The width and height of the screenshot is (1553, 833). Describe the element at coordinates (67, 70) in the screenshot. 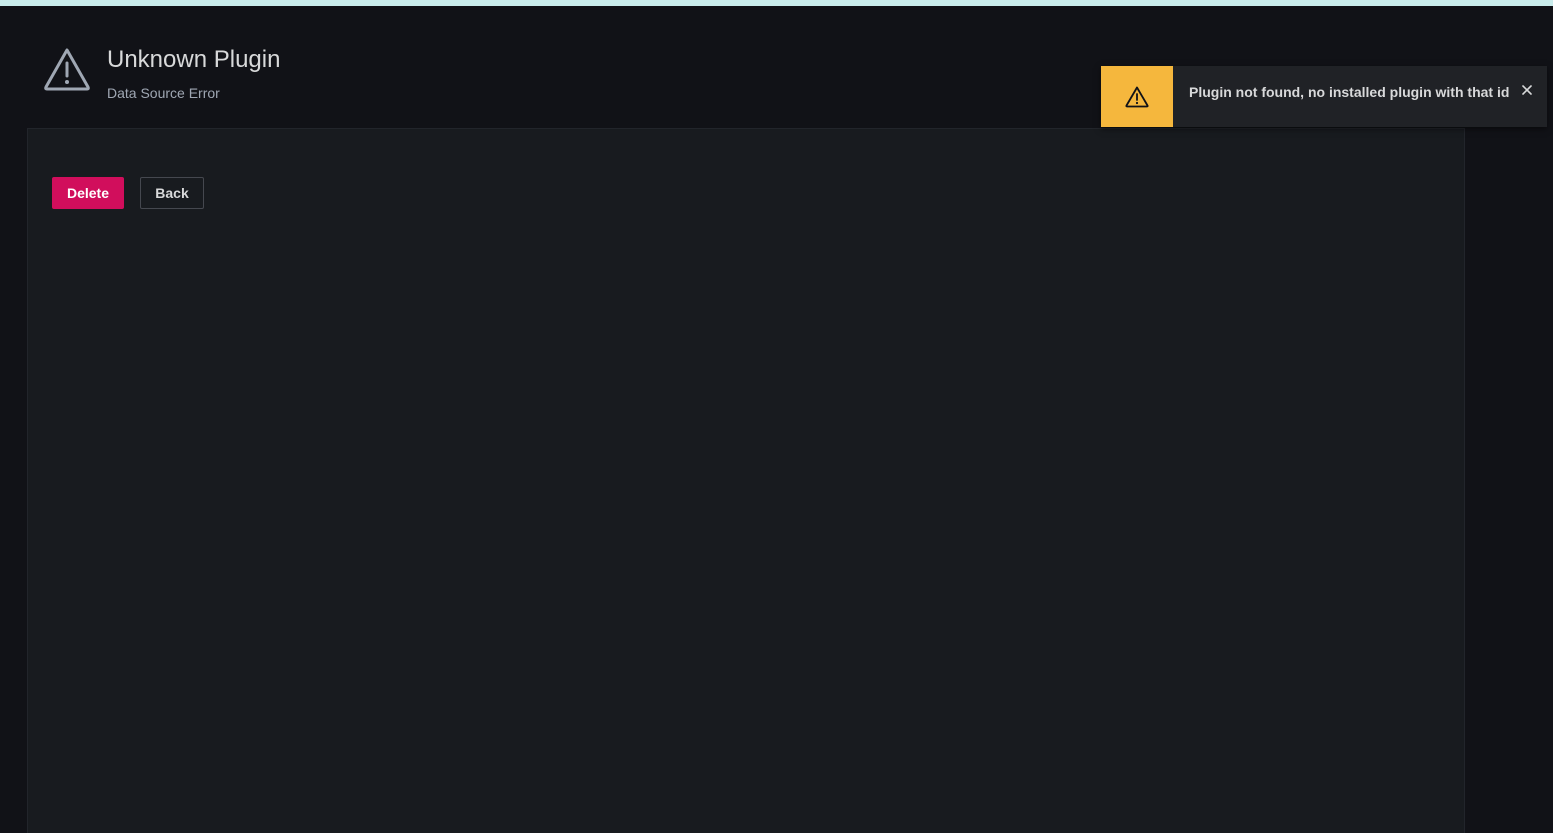

I see `exclamation-triangle-icon` at that location.